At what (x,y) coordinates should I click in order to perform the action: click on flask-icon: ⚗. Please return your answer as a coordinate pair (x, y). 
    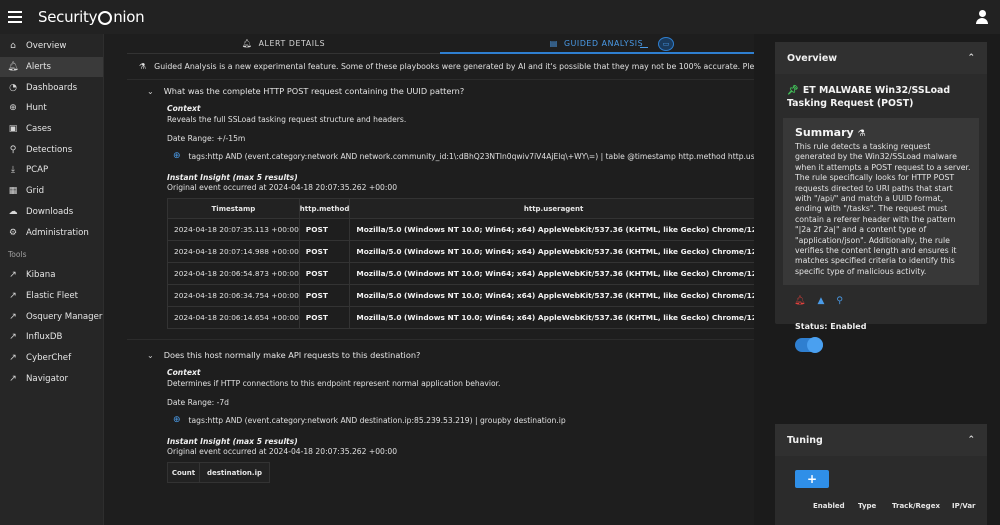
    Looking at the image, I should click on (143, 66).